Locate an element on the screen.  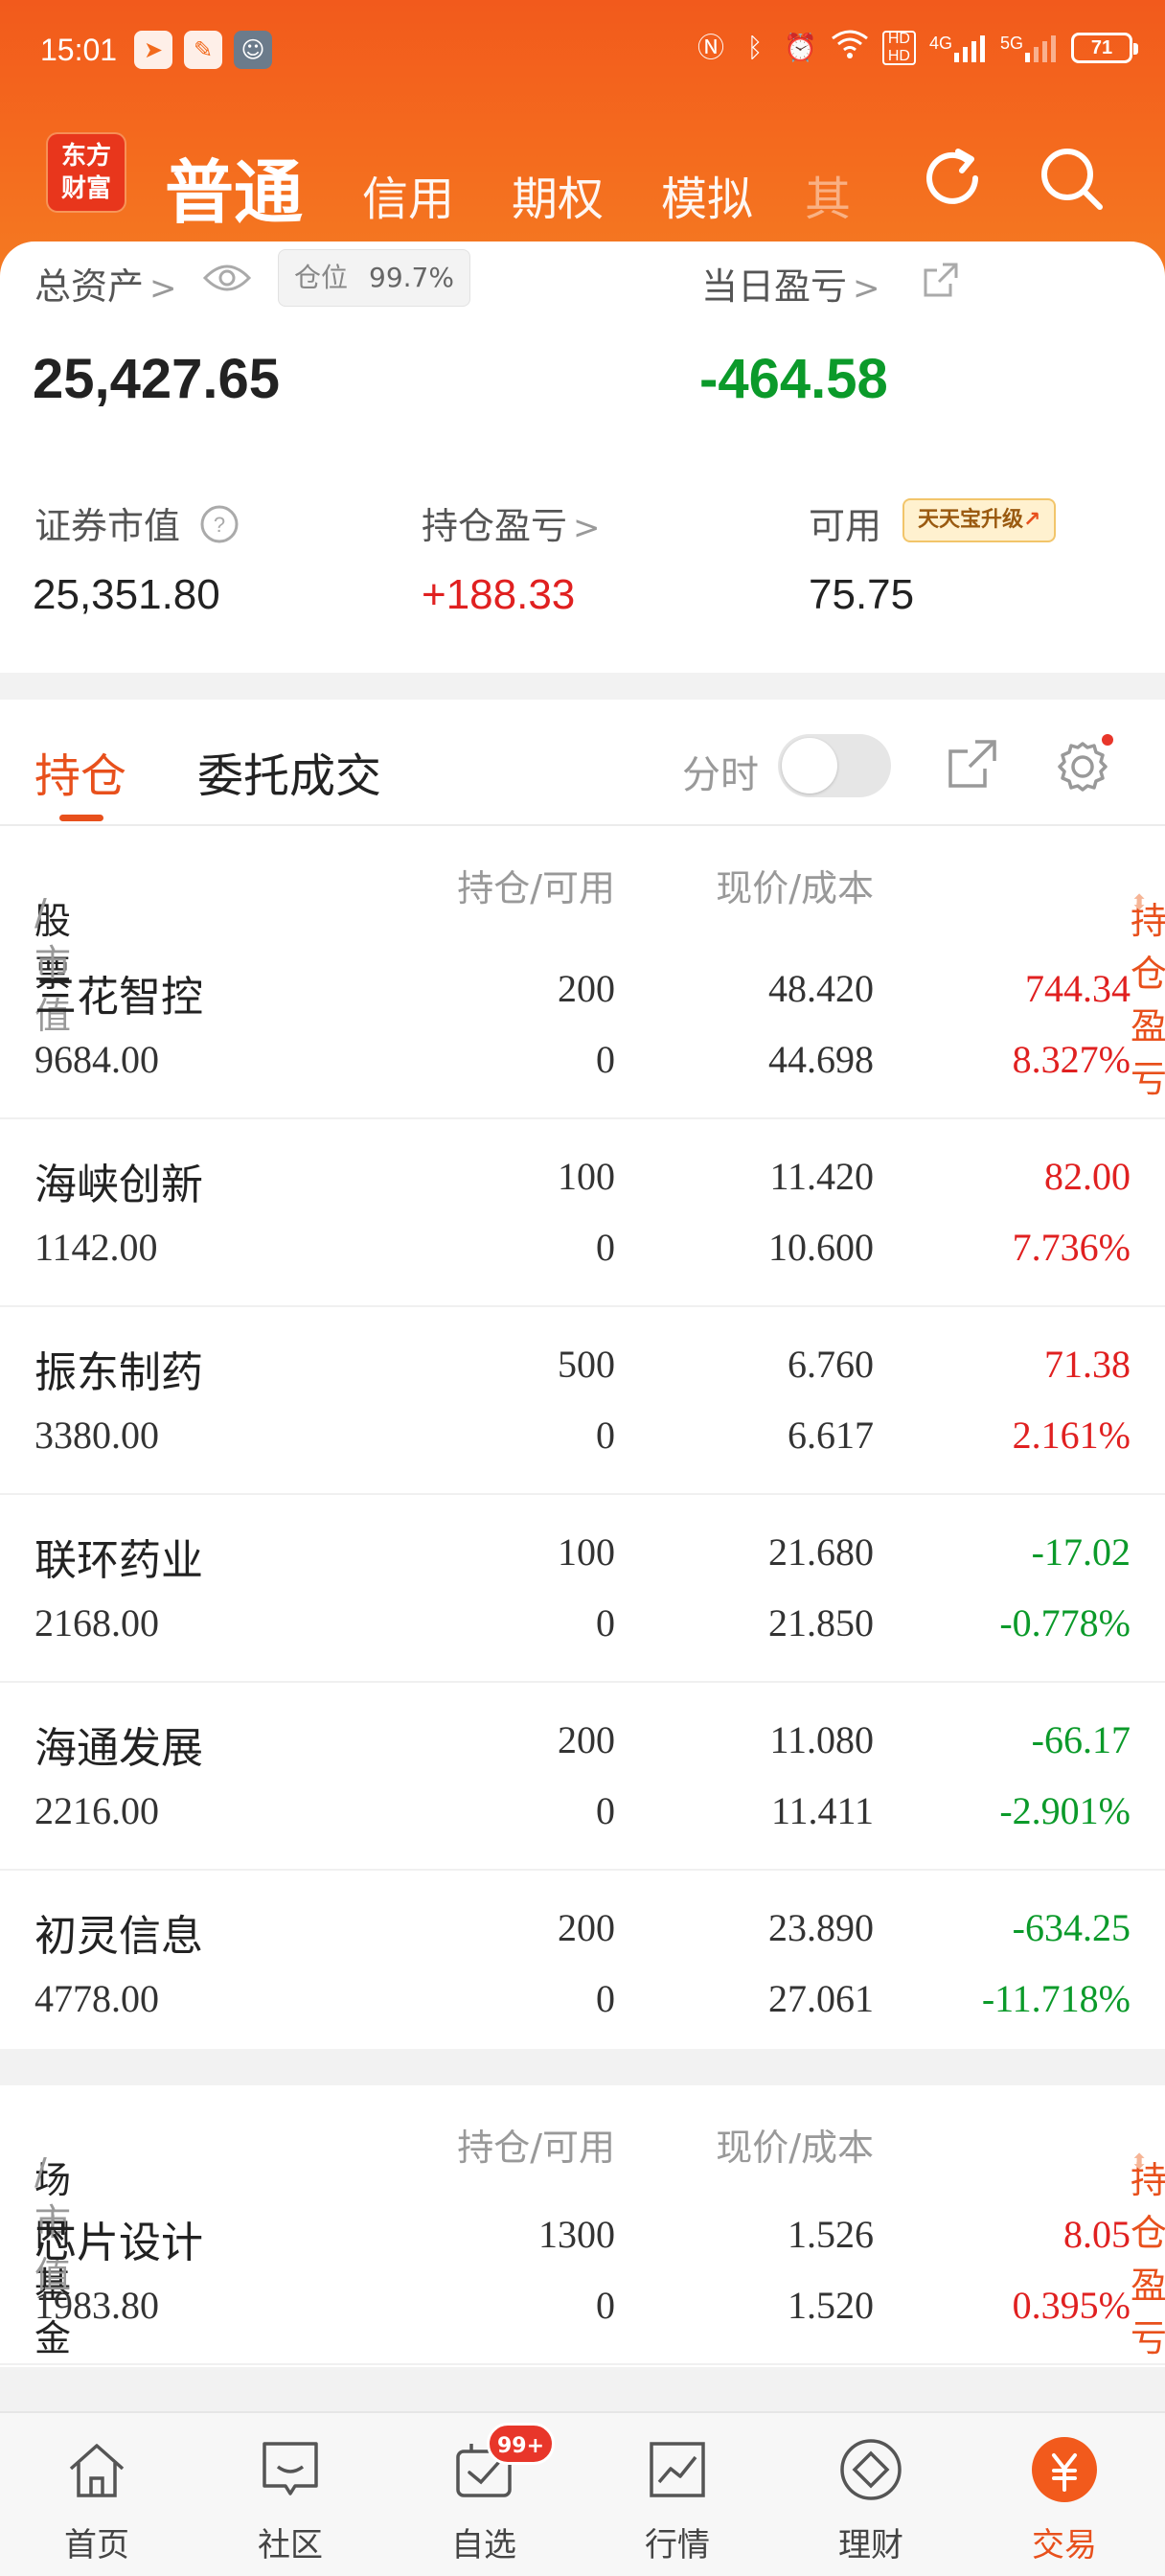
tab-positions: 持仓 is located at coordinates (80, 771).